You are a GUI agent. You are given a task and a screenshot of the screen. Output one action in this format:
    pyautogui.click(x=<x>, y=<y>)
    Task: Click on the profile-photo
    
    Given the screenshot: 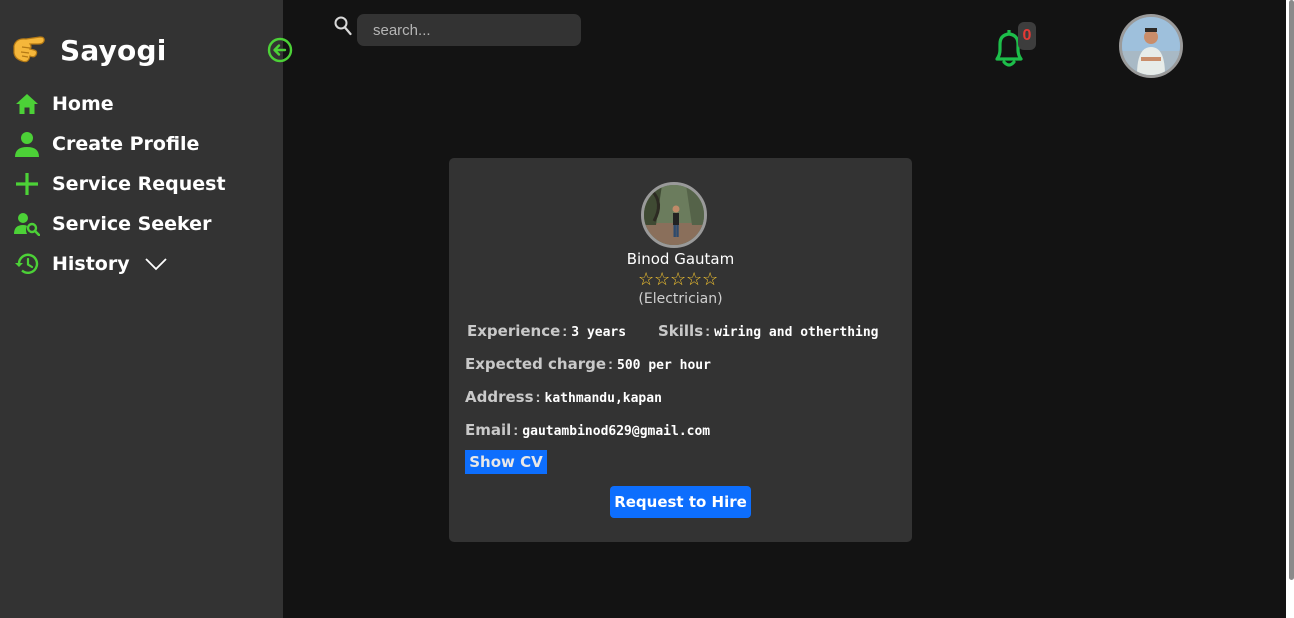 What is the action you would take?
    pyautogui.click(x=674, y=215)
    